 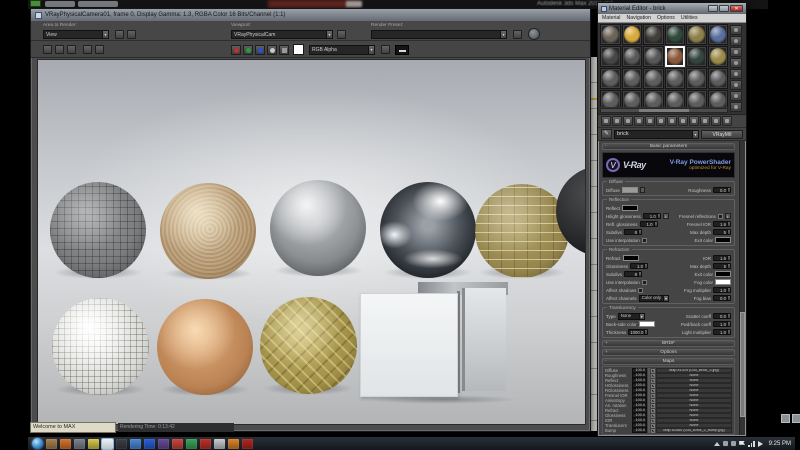 I want to click on spinner: 1.6, so click(x=722, y=224).